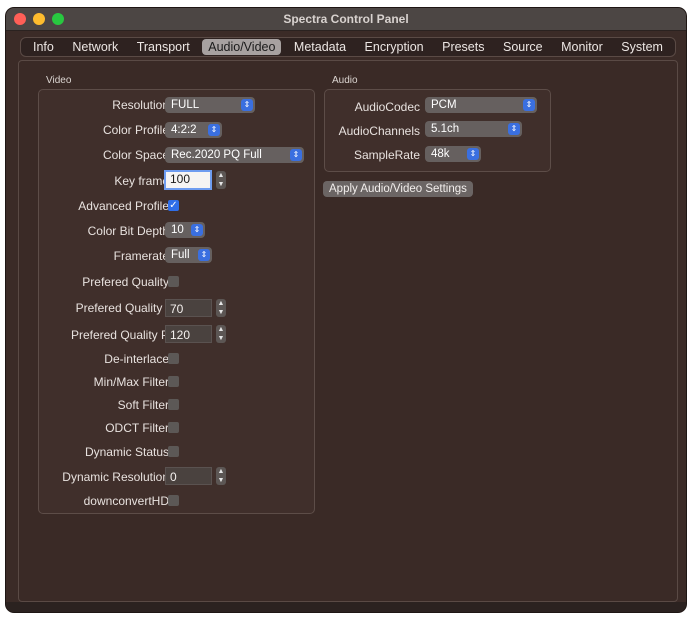 The height and width of the screenshot is (627, 692). Describe the element at coordinates (173, 404) in the screenshot. I see `soft-filter-checkbox` at that location.